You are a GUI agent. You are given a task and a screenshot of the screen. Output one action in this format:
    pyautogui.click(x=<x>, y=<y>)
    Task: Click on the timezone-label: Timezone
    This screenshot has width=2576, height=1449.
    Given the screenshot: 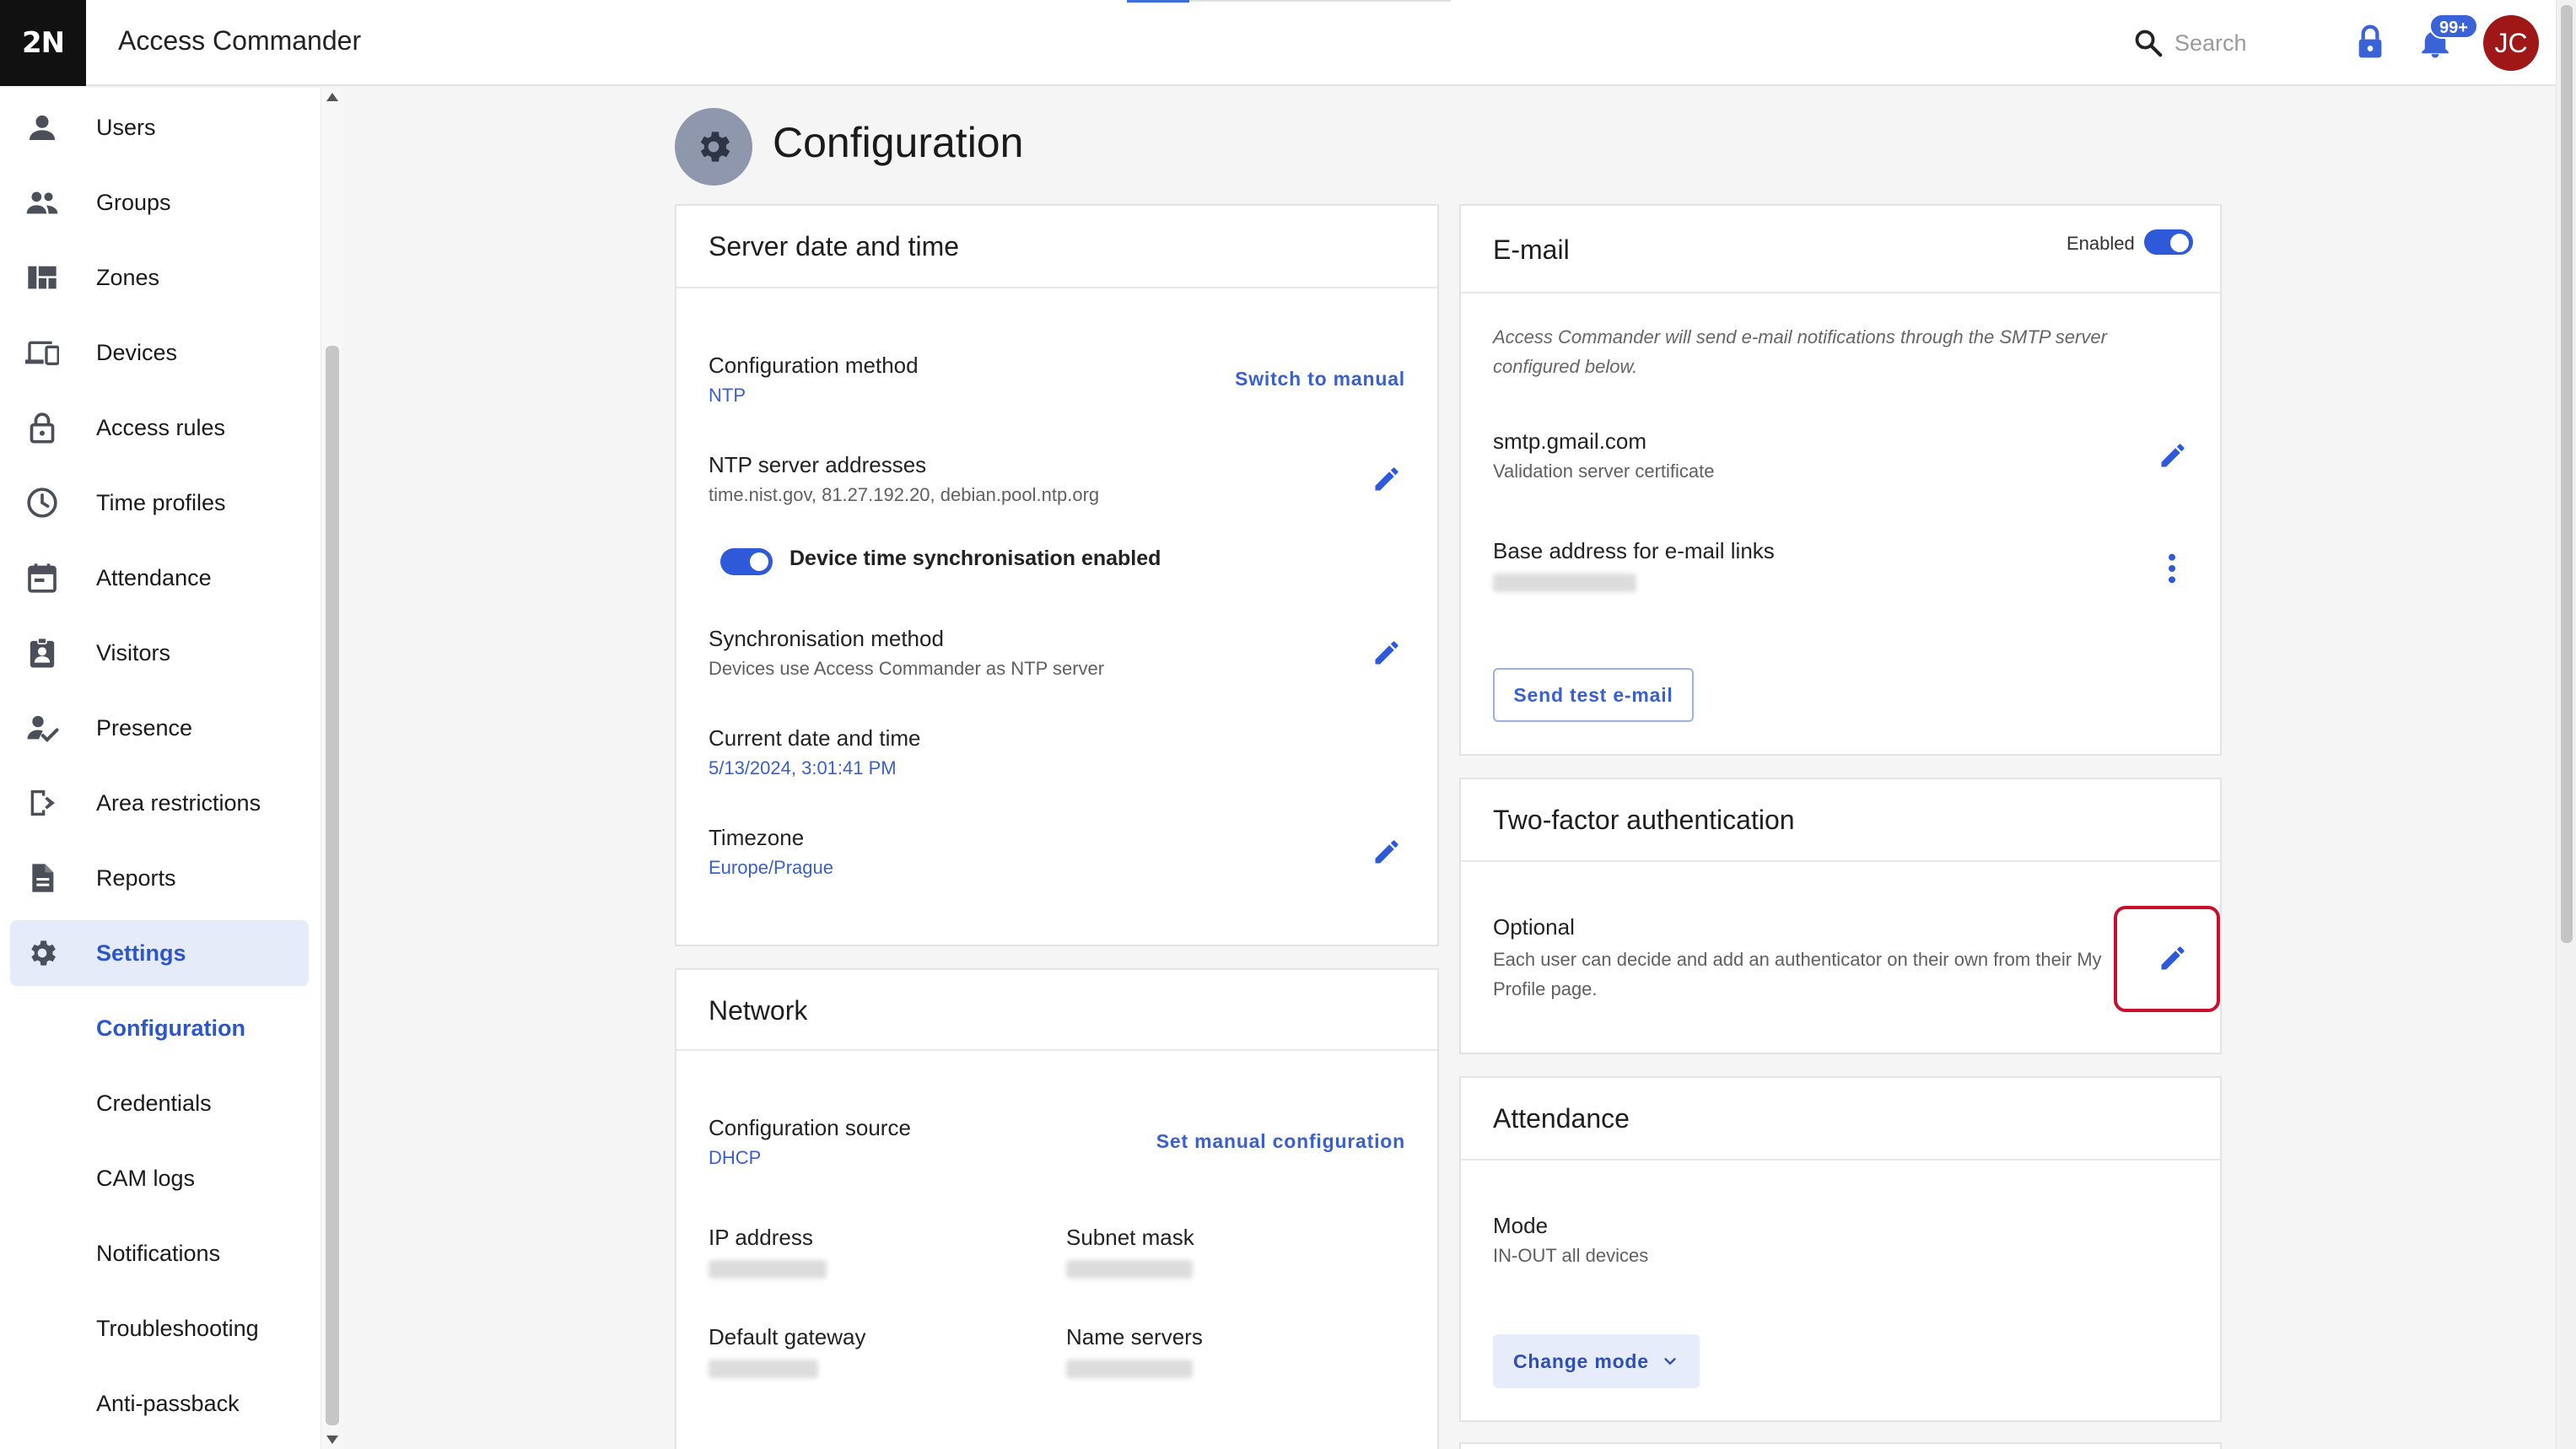 What is the action you would take?
    pyautogui.click(x=757, y=837)
    